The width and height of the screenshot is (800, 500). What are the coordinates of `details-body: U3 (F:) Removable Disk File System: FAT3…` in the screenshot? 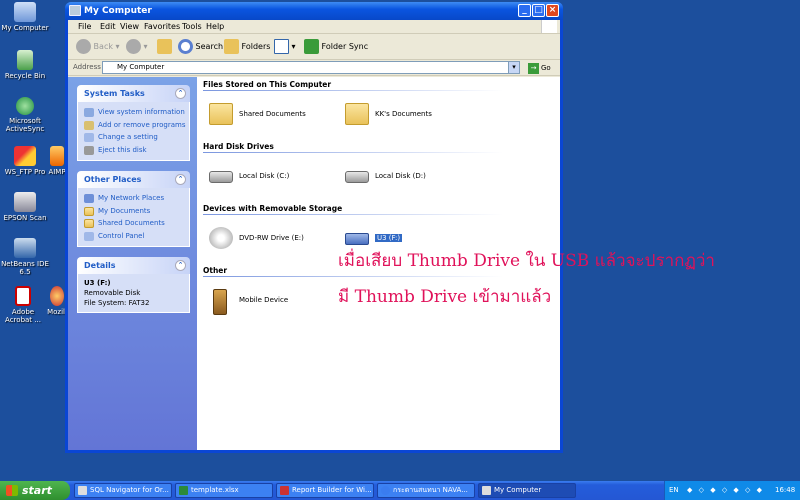 It's located at (133, 293).